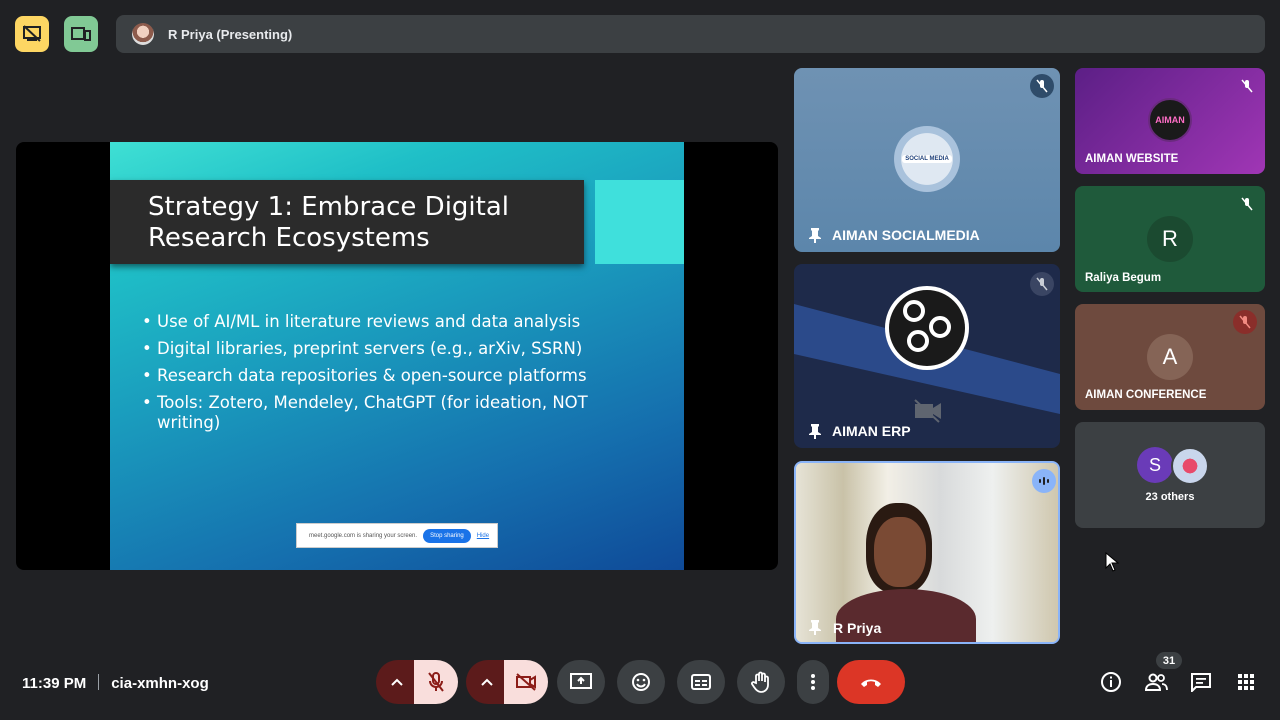 Image resolution: width=1280 pixels, height=720 pixels. I want to click on chat-button, so click(1201, 682).